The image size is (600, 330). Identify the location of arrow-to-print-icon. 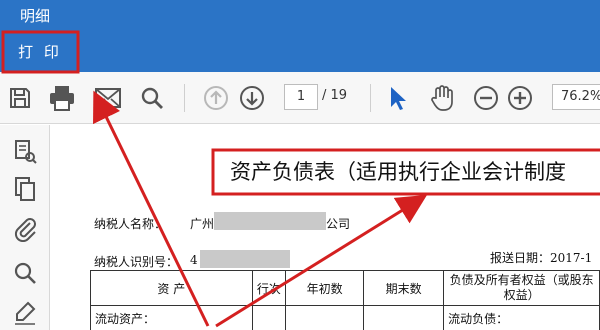
(151, 208).